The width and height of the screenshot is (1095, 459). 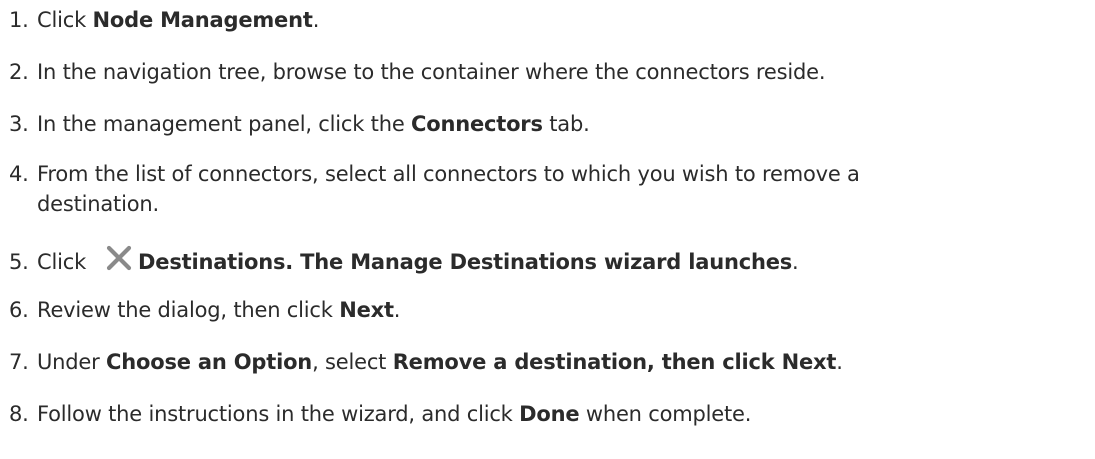 What do you see at coordinates (366, 310) in the screenshot?
I see `ui-term-next: Next` at bounding box center [366, 310].